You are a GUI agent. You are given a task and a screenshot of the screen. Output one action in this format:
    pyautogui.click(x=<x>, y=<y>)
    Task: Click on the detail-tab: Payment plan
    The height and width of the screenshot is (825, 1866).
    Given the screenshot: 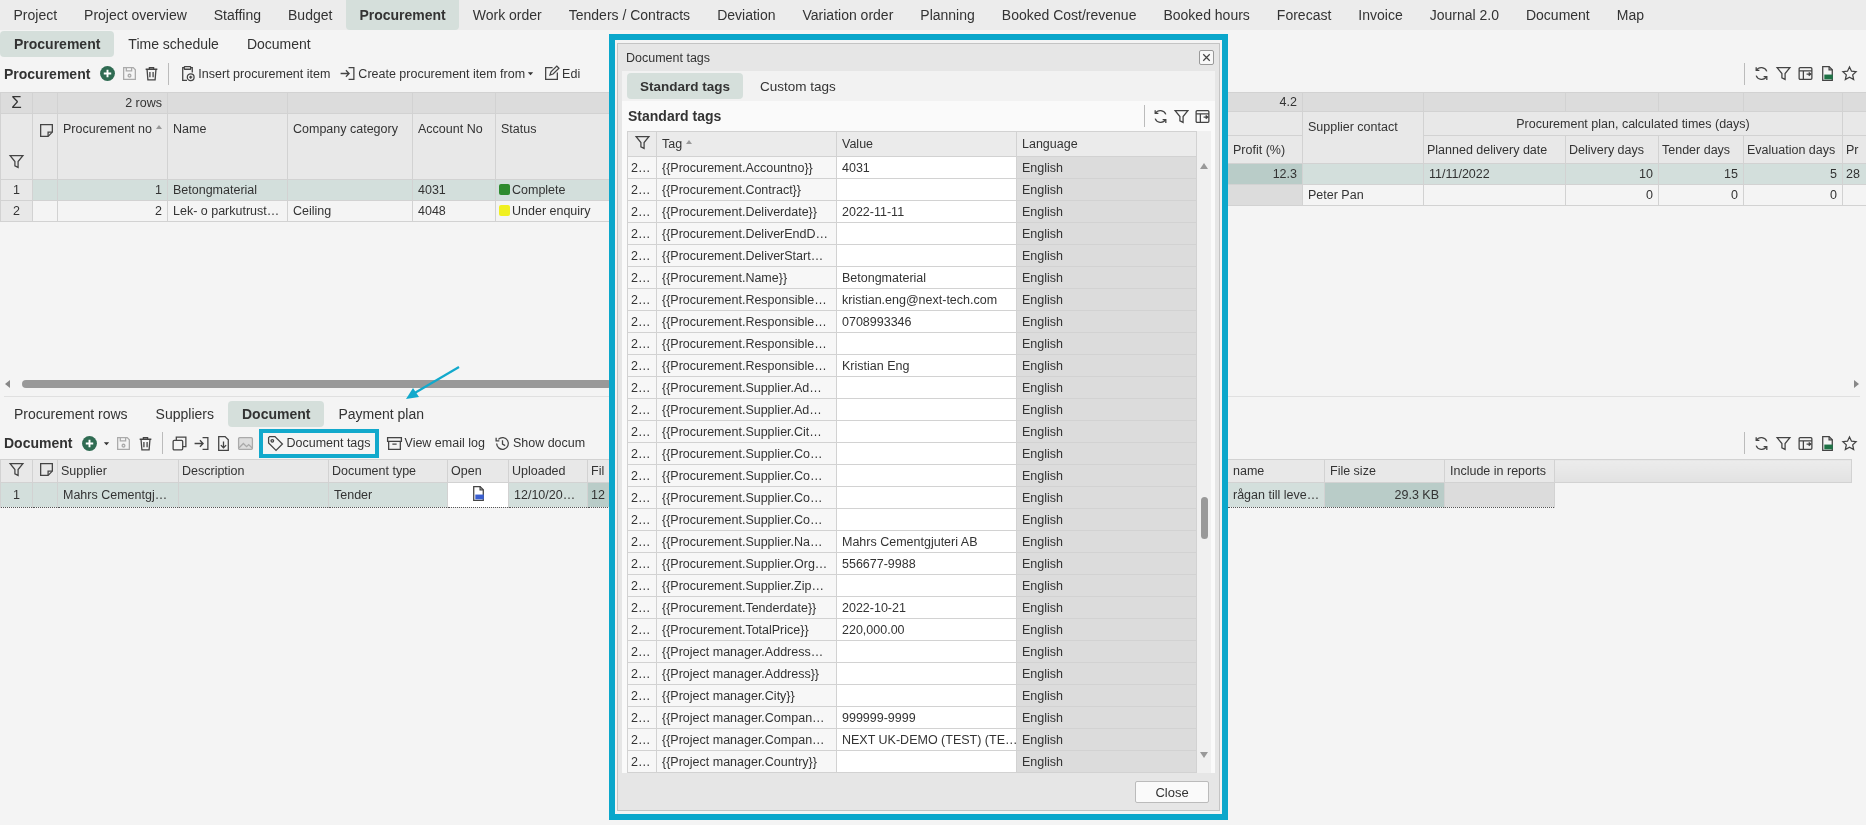 What is the action you would take?
    pyautogui.click(x=381, y=414)
    